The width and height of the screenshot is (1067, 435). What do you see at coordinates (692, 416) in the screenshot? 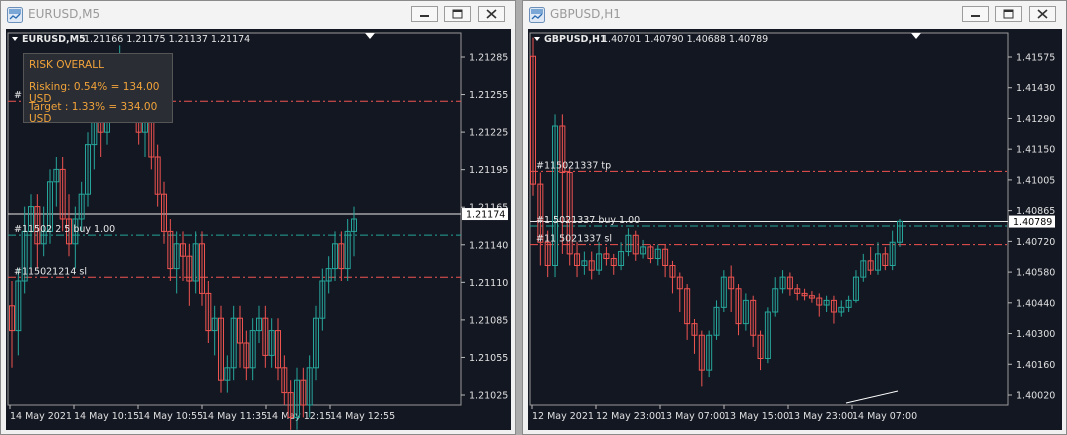
I see `time-tick-label: 13 May 07:00` at bounding box center [692, 416].